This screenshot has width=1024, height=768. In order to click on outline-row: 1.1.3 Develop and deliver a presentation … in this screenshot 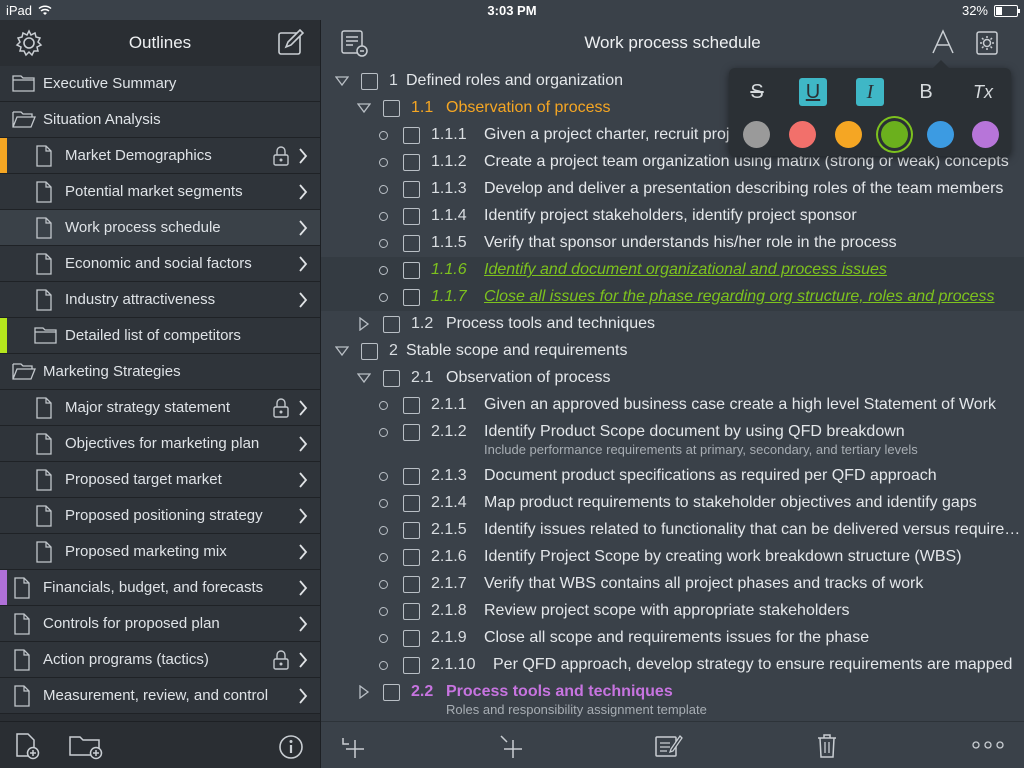, I will do `click(672, 189)`.